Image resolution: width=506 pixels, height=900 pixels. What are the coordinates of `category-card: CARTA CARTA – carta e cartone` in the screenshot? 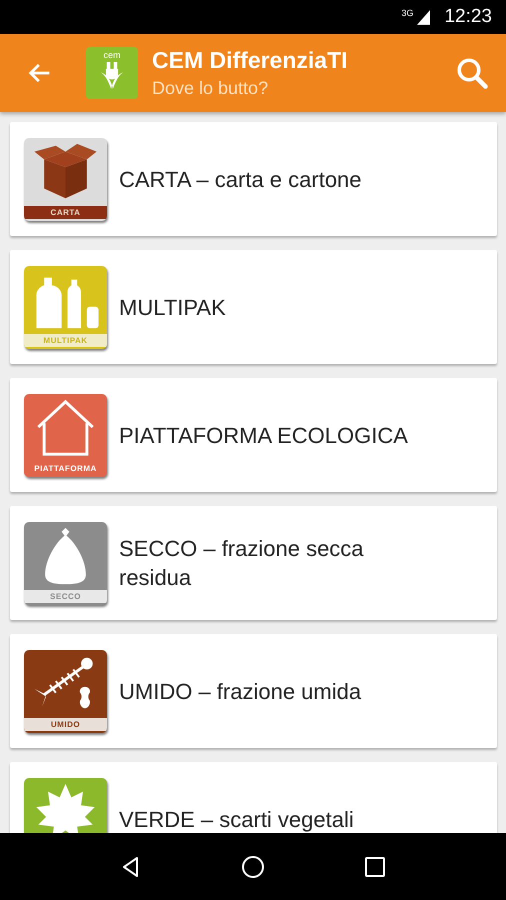 It's located at (253, 179).